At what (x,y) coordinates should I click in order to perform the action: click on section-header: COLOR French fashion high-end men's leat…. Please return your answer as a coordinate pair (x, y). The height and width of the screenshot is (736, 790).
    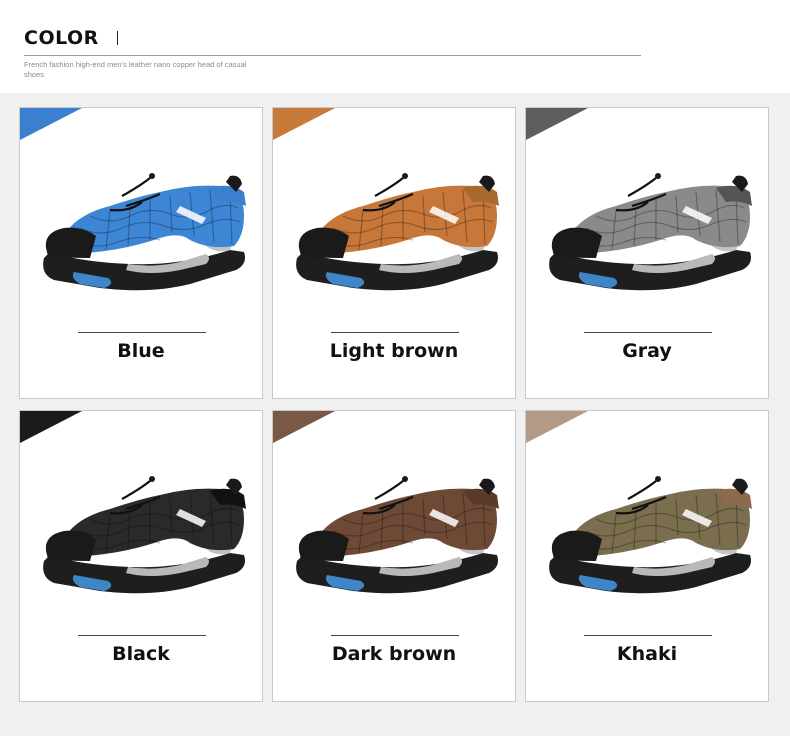
    Looking at the image, I should click on (334, 52).